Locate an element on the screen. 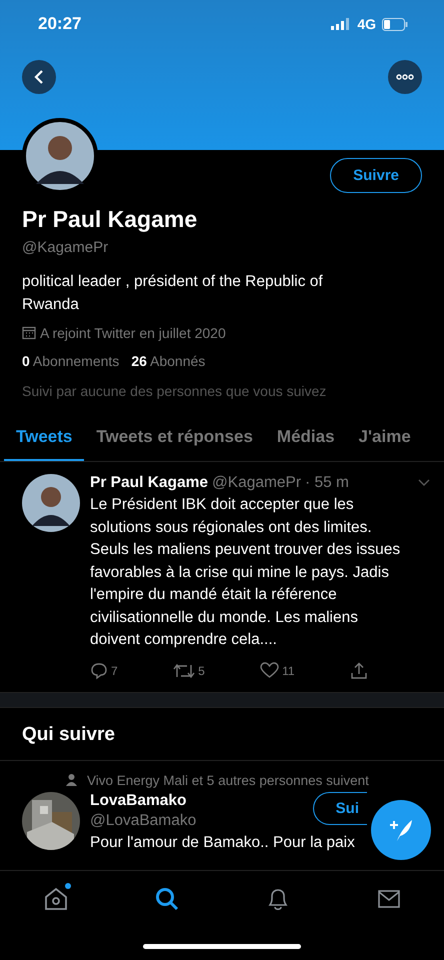  battery-icon is located at coordinates (395, 24).